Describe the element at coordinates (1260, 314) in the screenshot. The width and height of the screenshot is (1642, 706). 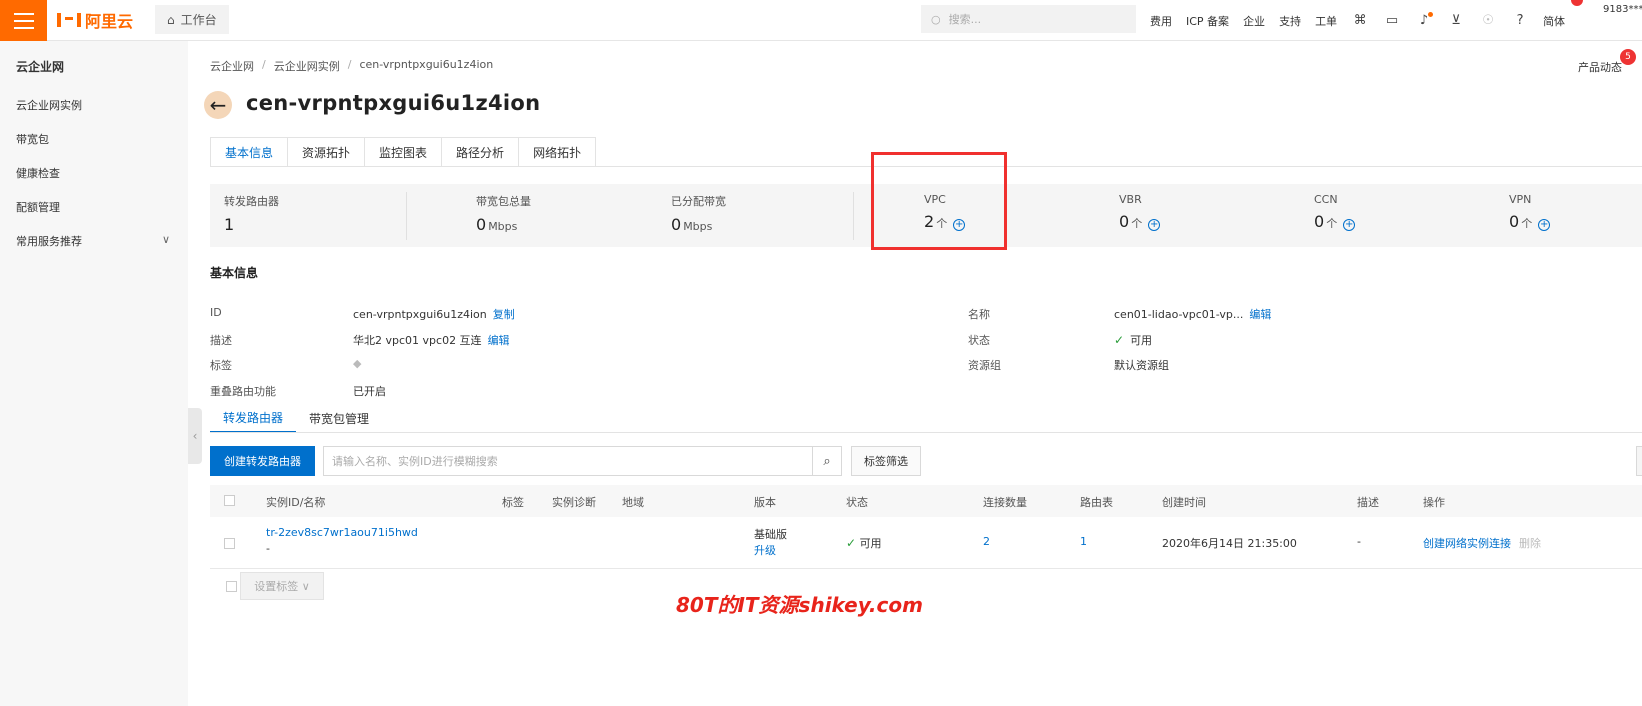
I see `edit-name-link: 编辑` at that location.